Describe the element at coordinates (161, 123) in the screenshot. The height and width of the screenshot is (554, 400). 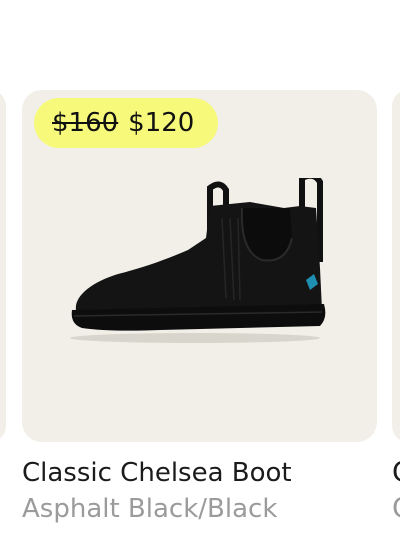
I see `sale-price: $120` at that location.